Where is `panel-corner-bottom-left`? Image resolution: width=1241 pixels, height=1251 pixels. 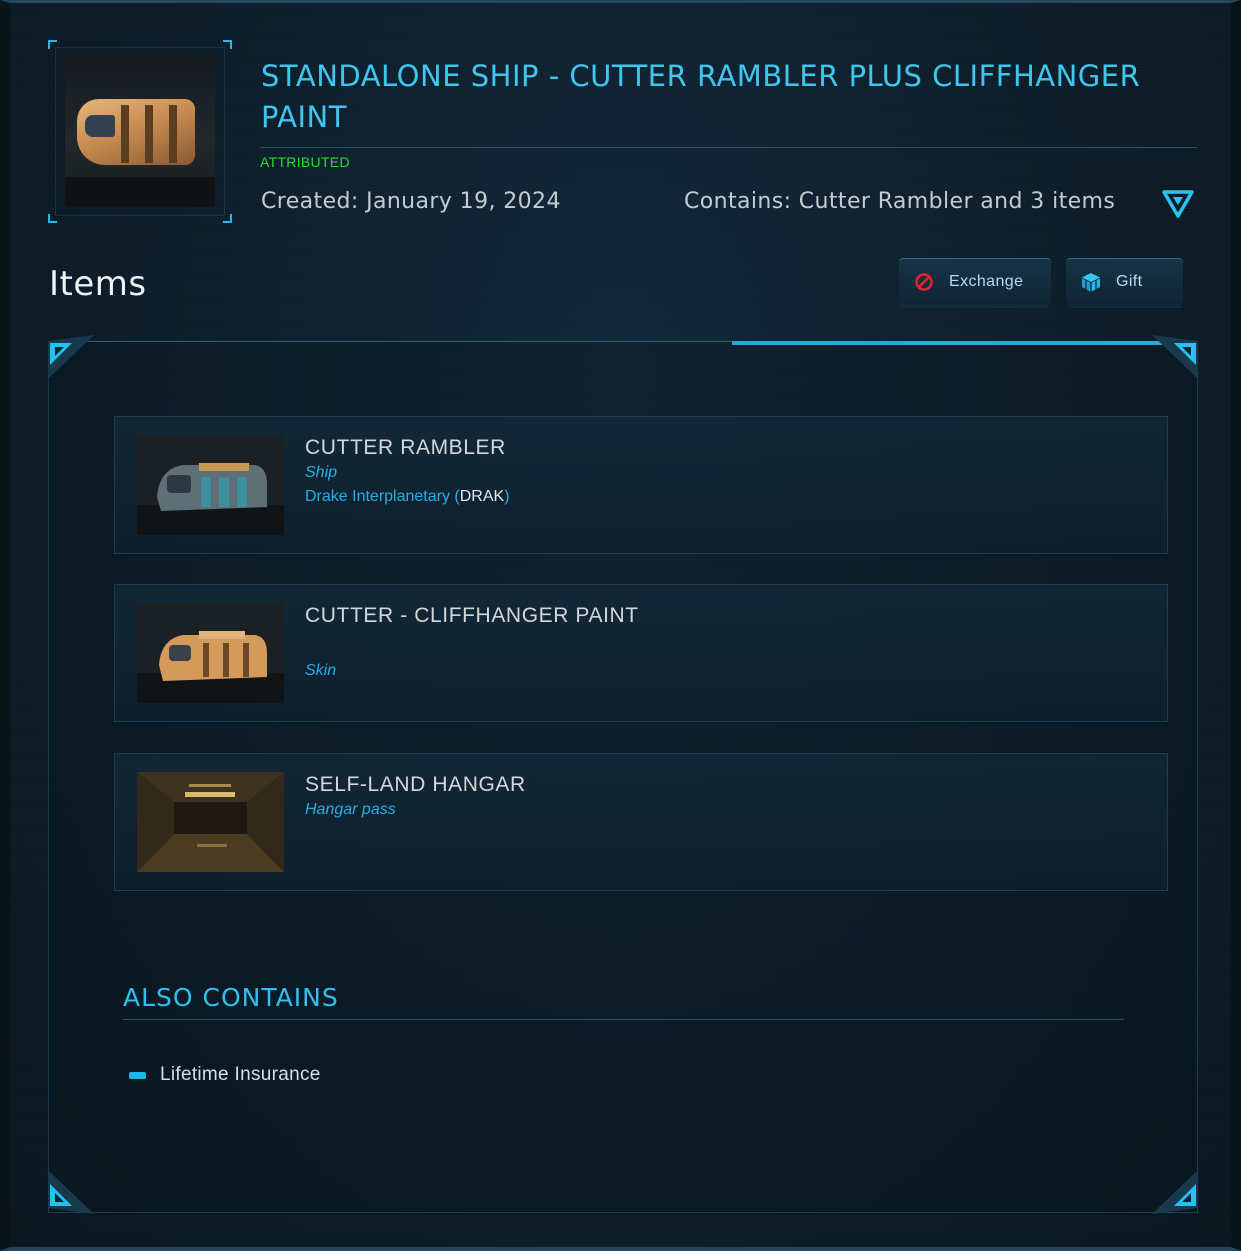
panel-corner-bottom-left is located at coordinates (71, 1192).